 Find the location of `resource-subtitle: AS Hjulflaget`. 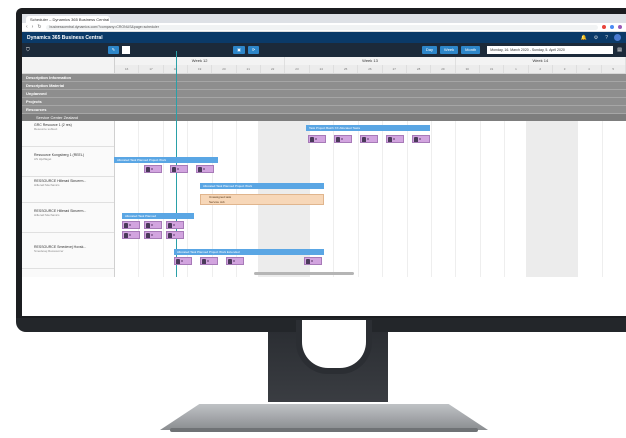

resource-subtitle: AS Hjulflaget is located at coordinates (43, 159).